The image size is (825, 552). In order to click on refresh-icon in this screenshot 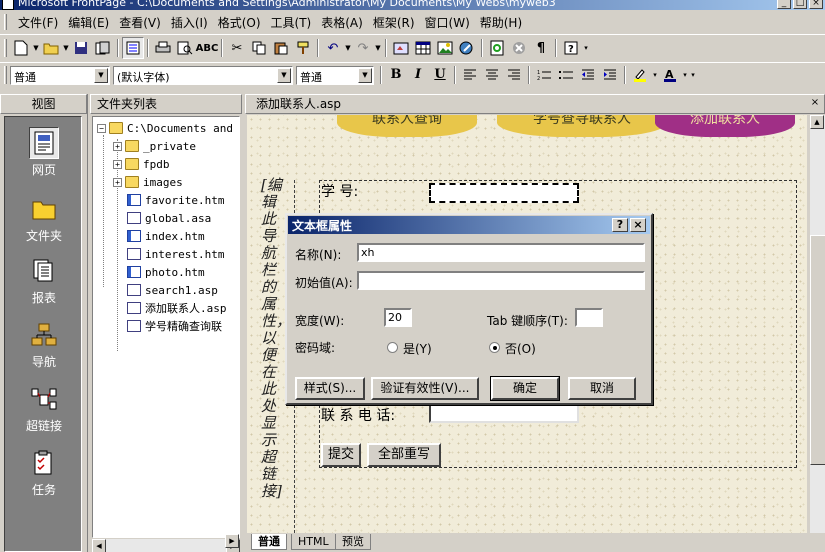, I will do `click(497, 48)`.